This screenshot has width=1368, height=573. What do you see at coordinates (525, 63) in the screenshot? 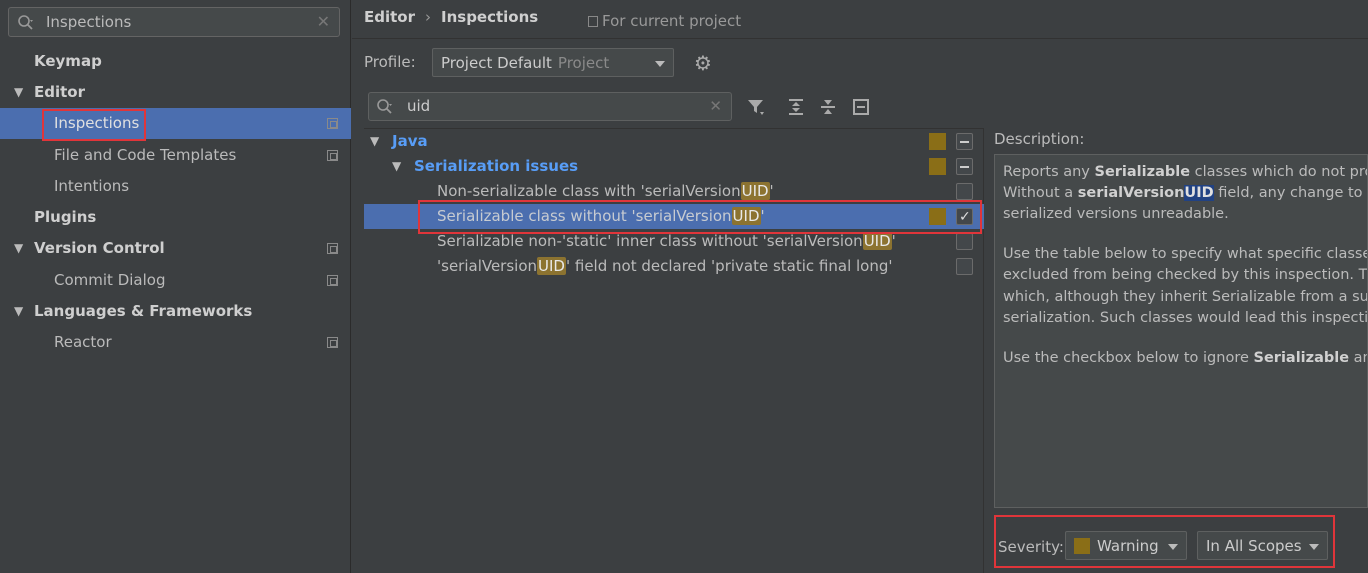
I see `profile-value: Project Default Project` at bounding box center [525, 63].